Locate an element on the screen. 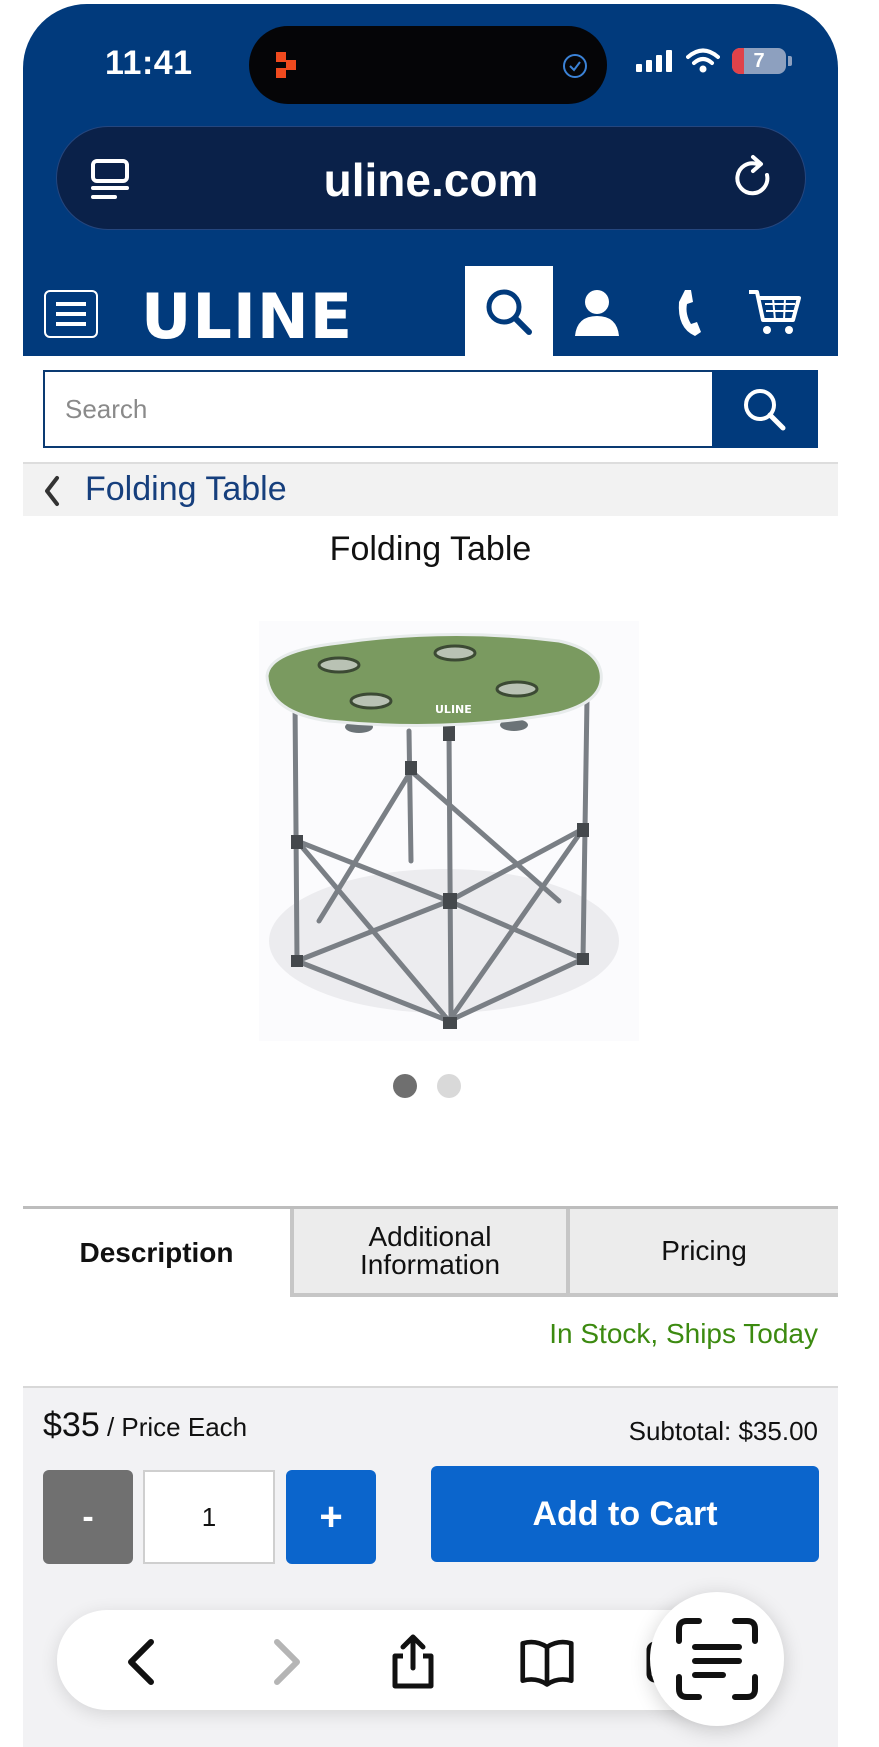 The width and height of the screenshot is (879, 1747). search-bar is located at coordinates (430, 409).